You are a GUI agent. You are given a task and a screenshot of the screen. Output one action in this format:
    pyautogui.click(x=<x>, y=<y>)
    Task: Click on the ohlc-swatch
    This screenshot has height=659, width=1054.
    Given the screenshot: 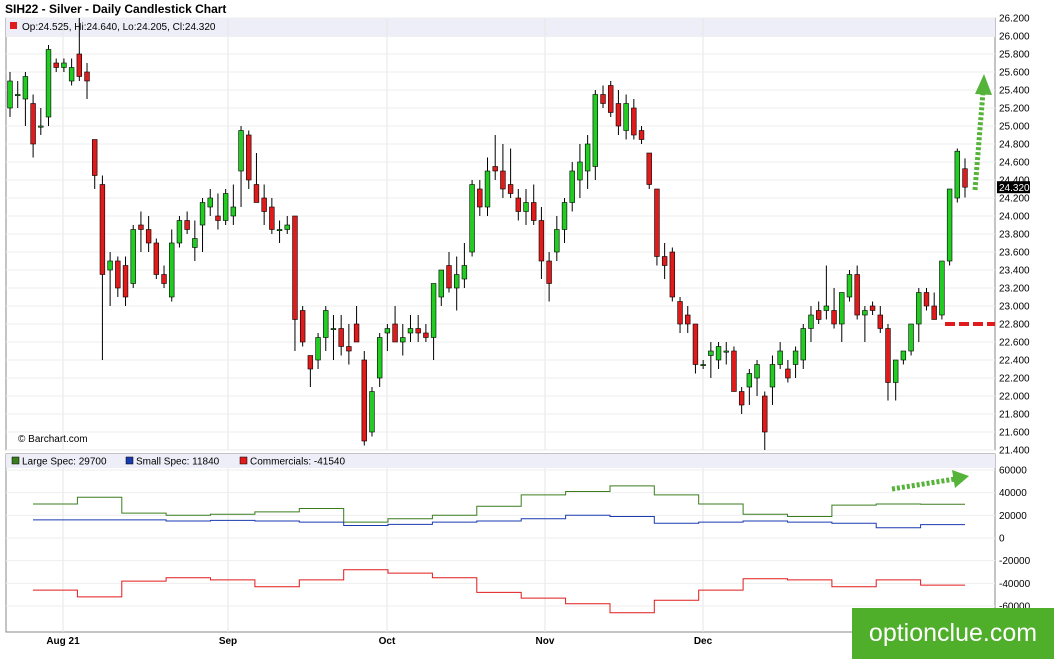 What is the action you would take?
    pyautogui.click(x=13, y=25)
    